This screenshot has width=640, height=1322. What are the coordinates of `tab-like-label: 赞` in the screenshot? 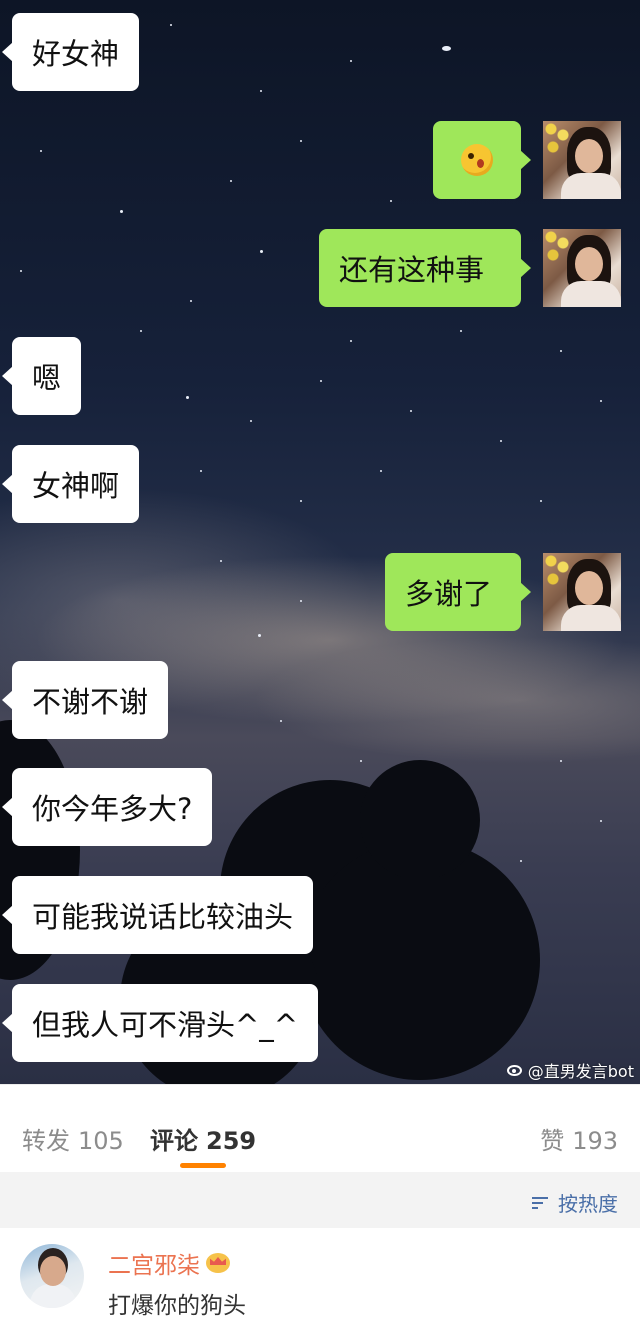 It's located at (552, 1141).